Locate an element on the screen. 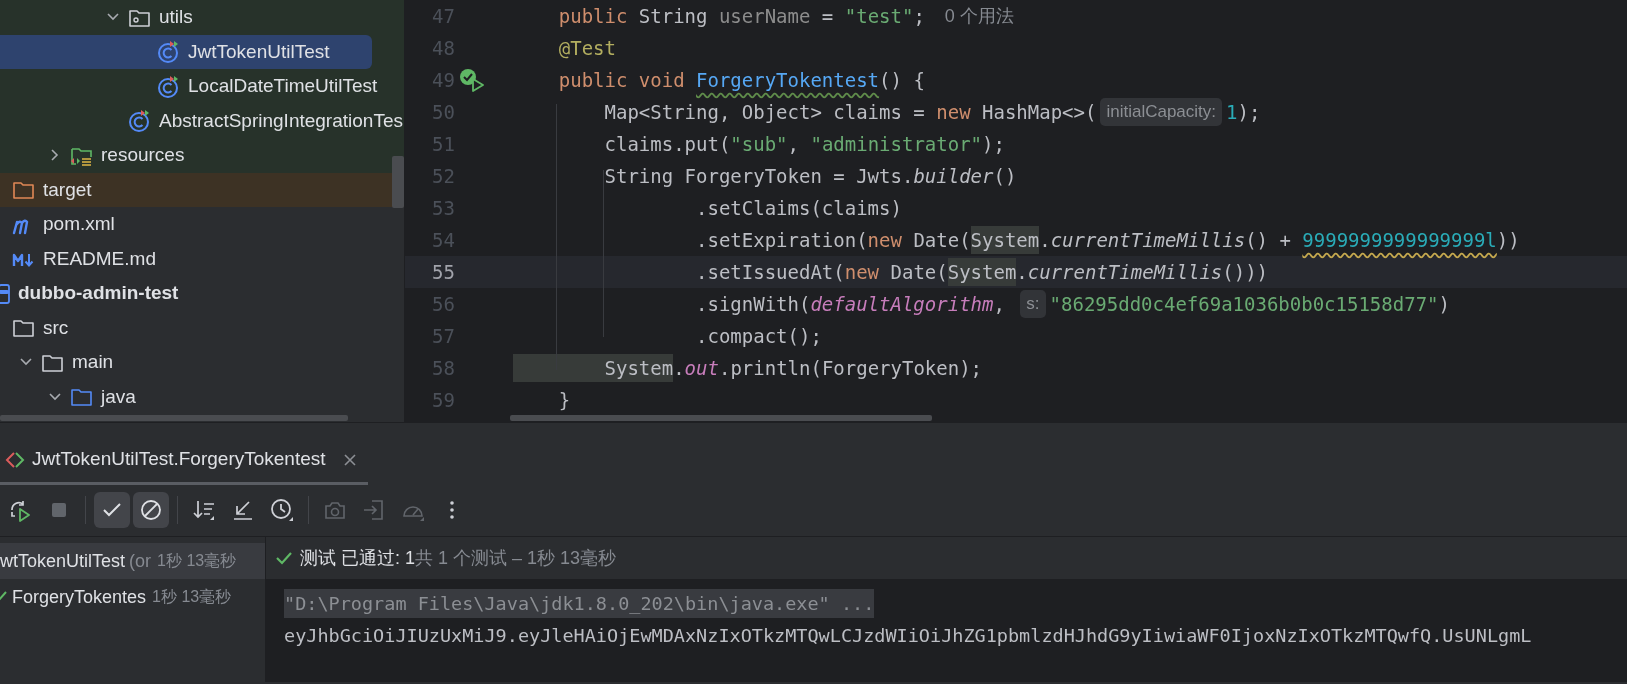 The image size is (1627, 684). test-tree-item: ForgeryTokentes 1秒 13毫秒 is located at coordinates (132, 597).